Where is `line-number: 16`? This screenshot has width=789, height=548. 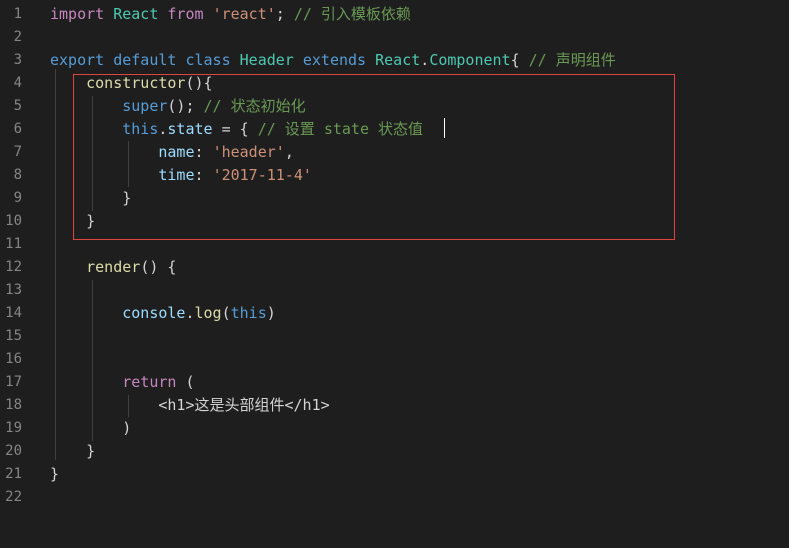
line-number: 16 is located at coordinates (13, 359).